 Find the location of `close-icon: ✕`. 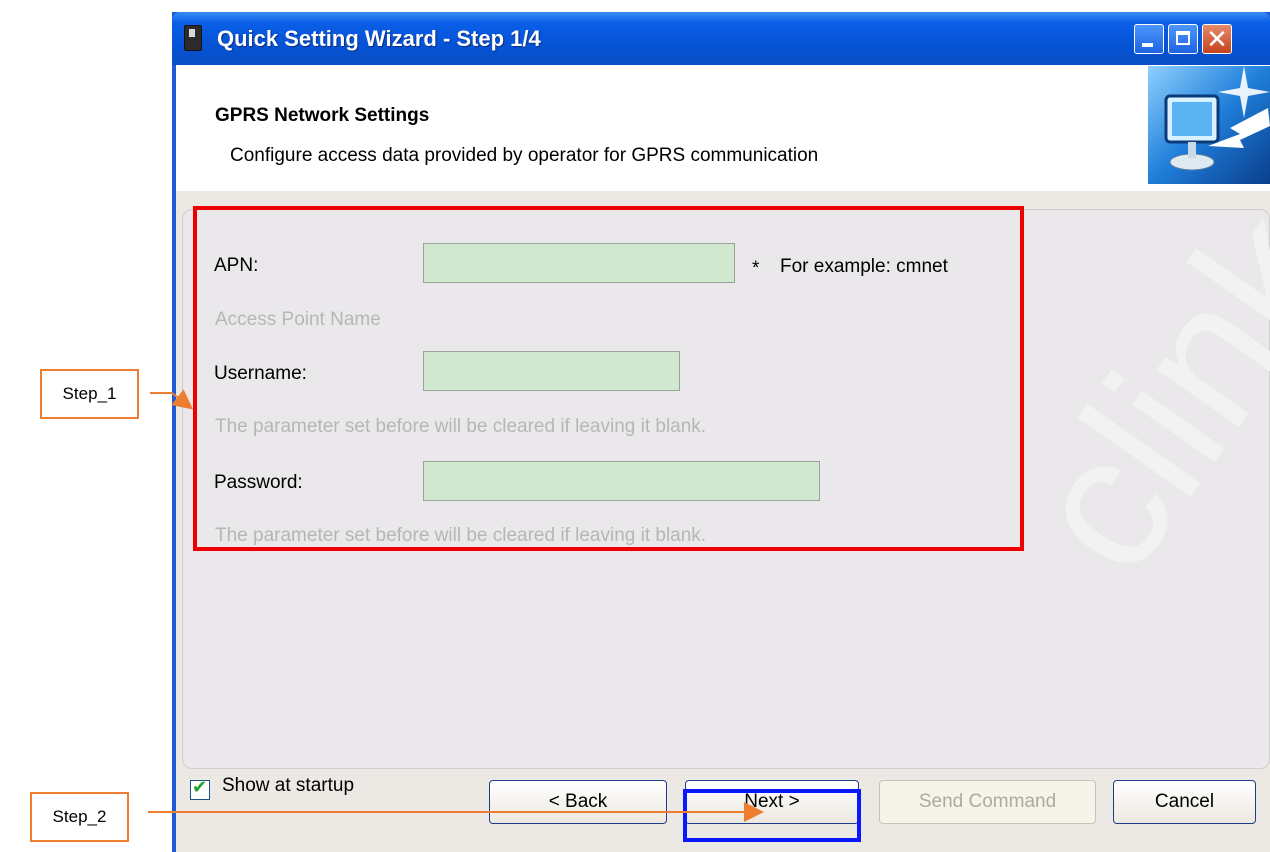

close-icon: ✕ is located at coordinates (1217, 39).